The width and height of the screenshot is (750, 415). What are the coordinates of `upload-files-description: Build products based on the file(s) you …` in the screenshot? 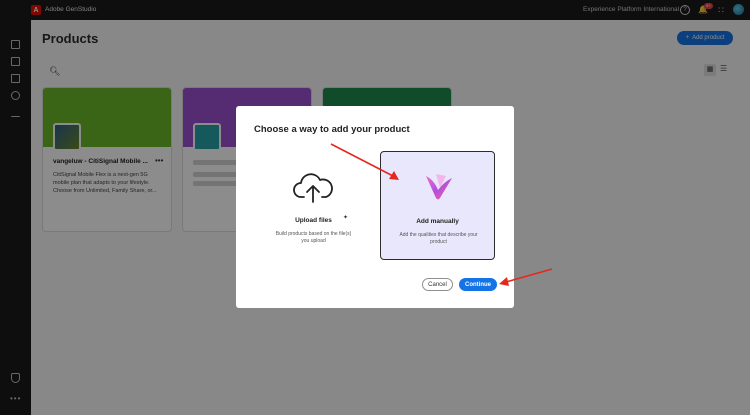 It's located at (313, 237).